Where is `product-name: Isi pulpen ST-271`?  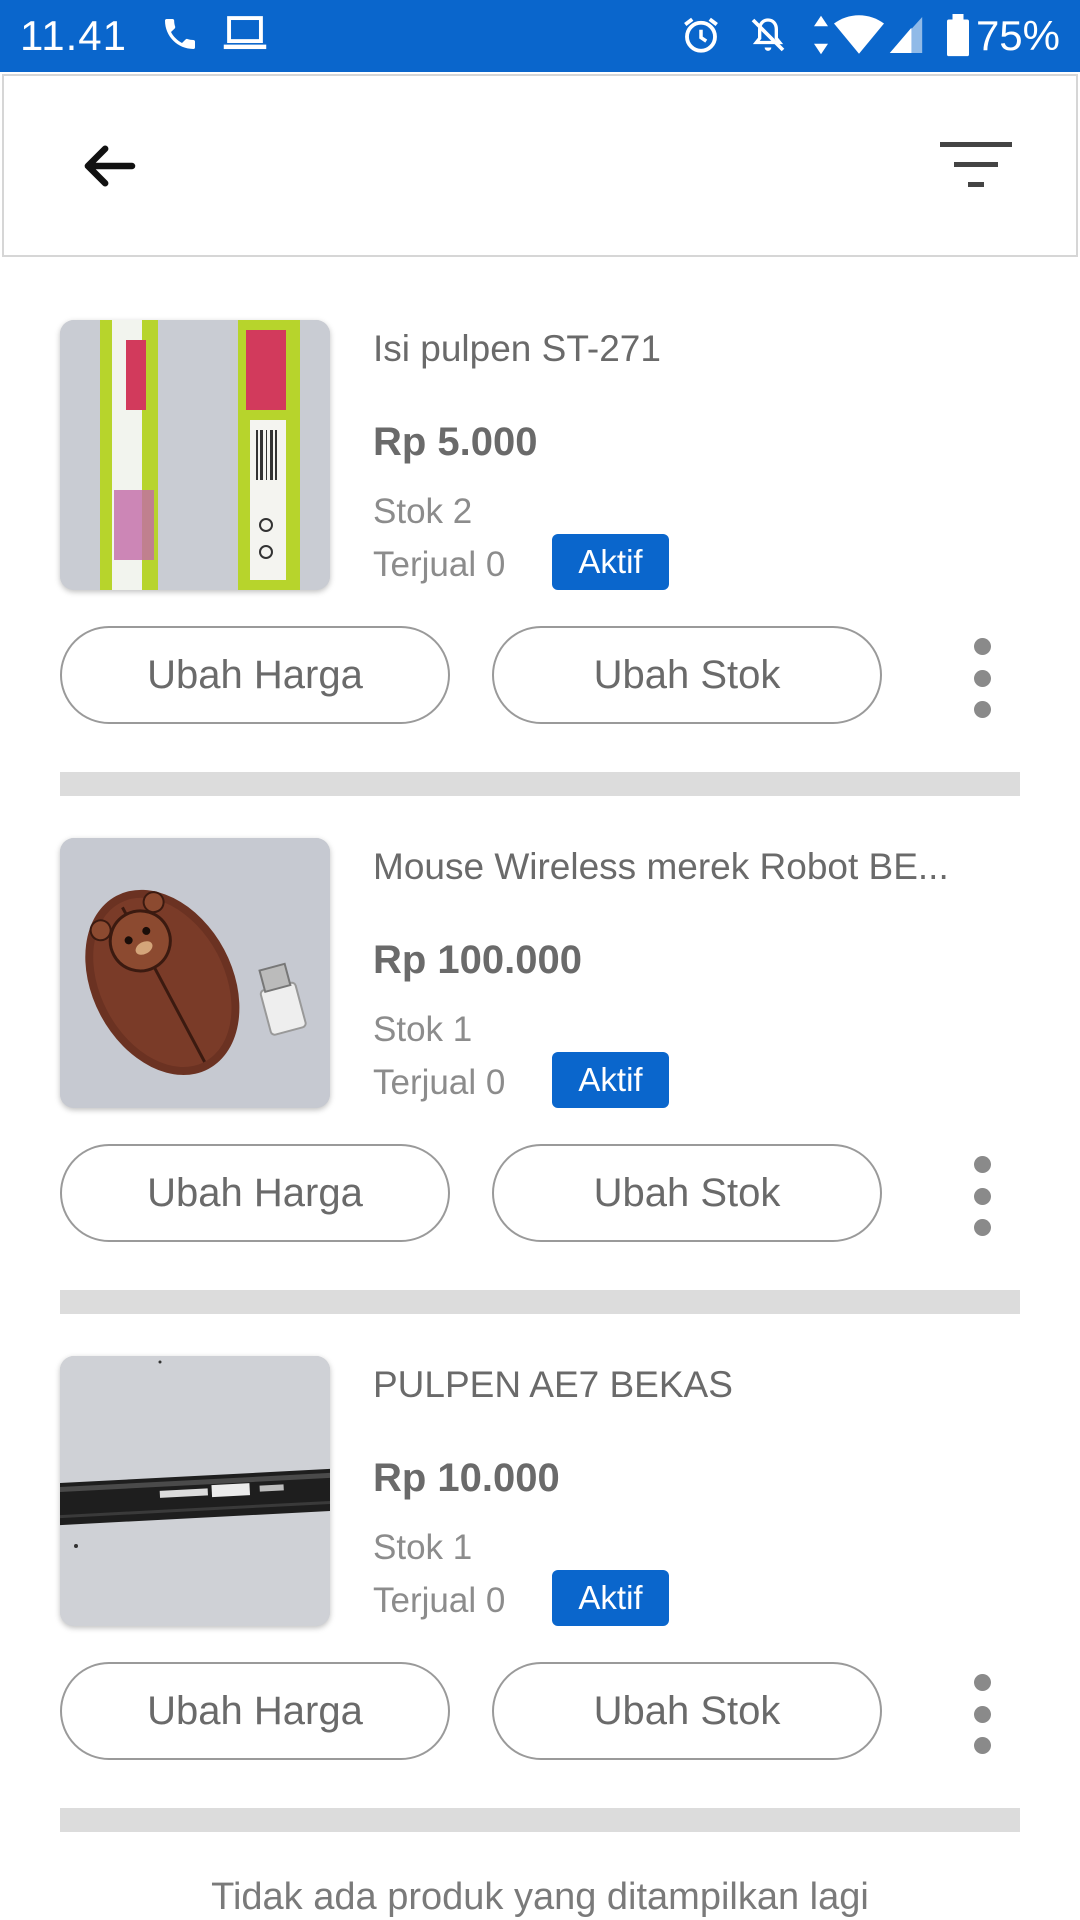
product-name: Isi pulpen ST-271 is located at coordinates (673, 349).